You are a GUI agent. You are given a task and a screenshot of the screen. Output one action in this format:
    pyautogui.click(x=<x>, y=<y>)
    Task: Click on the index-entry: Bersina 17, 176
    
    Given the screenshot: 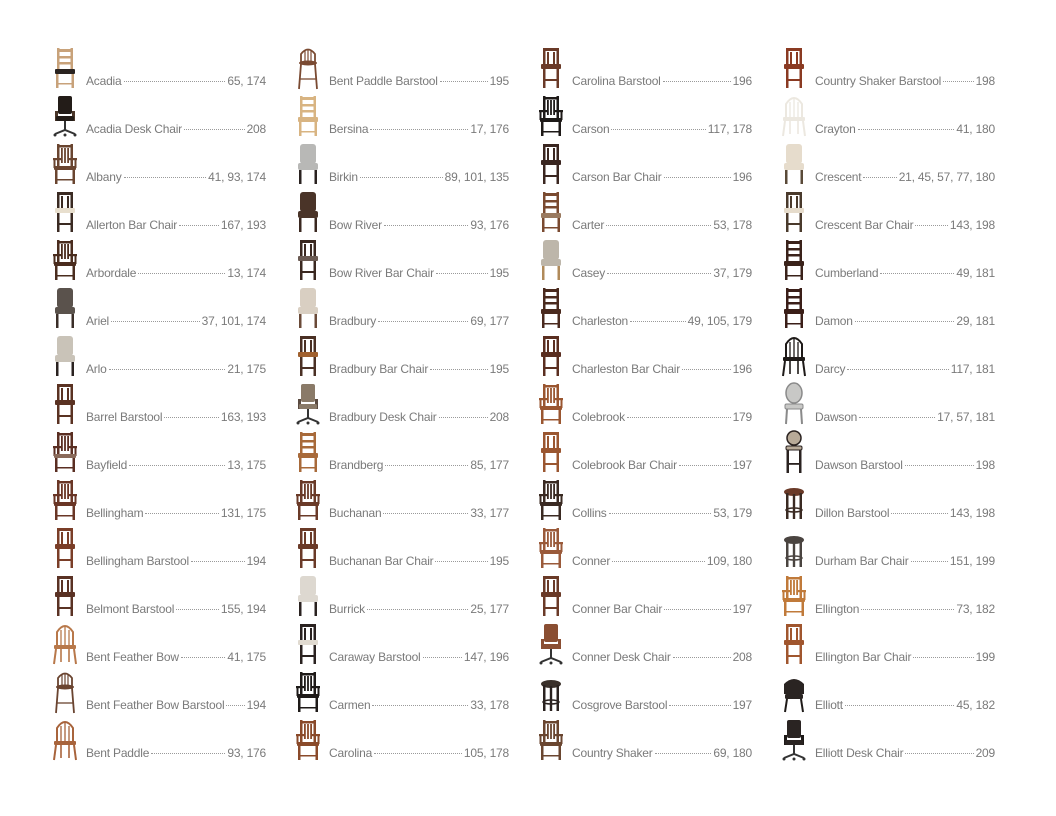 What is the action you would take?
    pyautogui.click(x=414, y=118)
    